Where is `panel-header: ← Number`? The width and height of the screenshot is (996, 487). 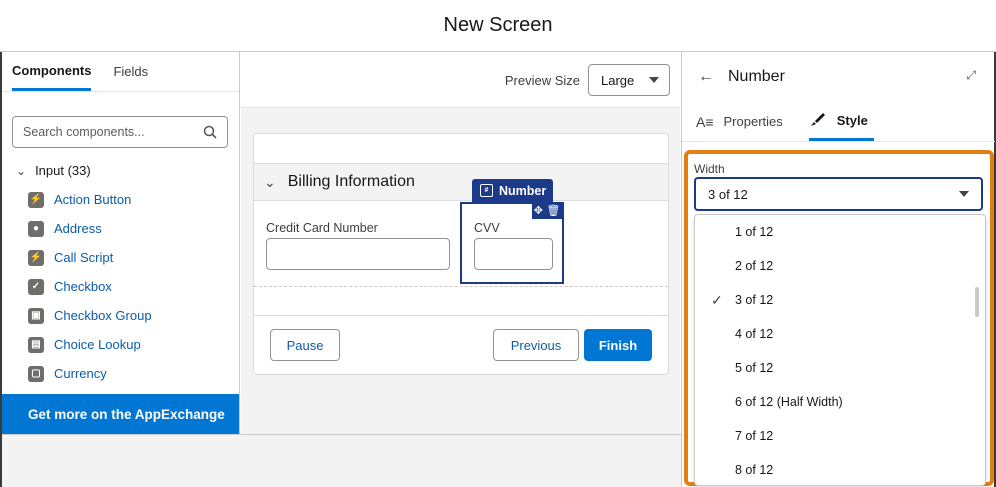
panel-header: ← Number is located at coordinates (838, 77).